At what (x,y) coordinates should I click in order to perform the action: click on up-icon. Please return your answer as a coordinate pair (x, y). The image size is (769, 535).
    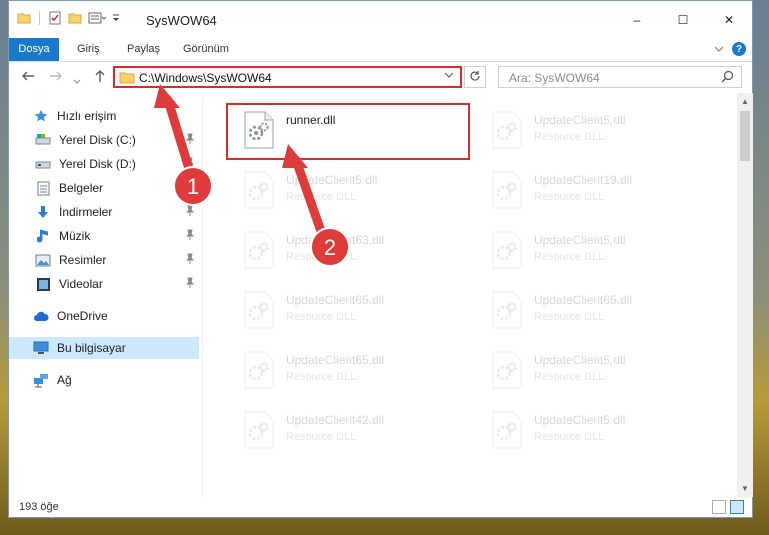
    Looking at the image, I should click on (100, 77).